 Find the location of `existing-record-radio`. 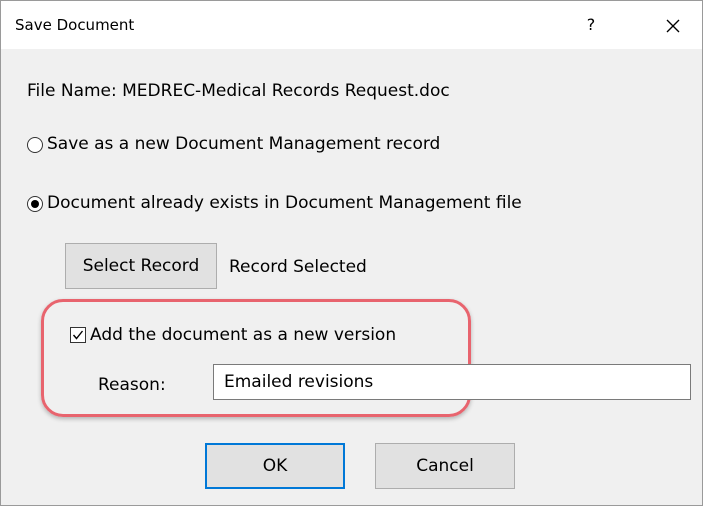

existing-record-radio is located at coordinates (35, 204).